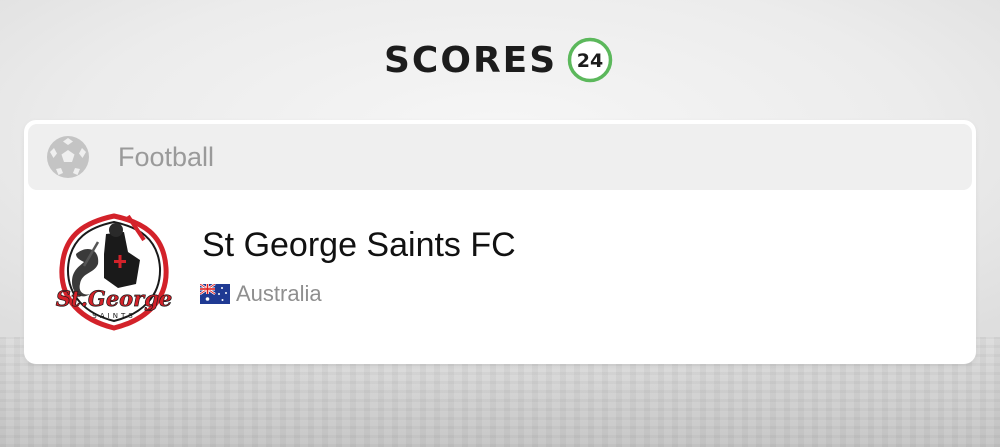  What do you see at coordinates (166, 157) in the screenshot?
I see `sport-label: Football` at bounding box center [166, 157].